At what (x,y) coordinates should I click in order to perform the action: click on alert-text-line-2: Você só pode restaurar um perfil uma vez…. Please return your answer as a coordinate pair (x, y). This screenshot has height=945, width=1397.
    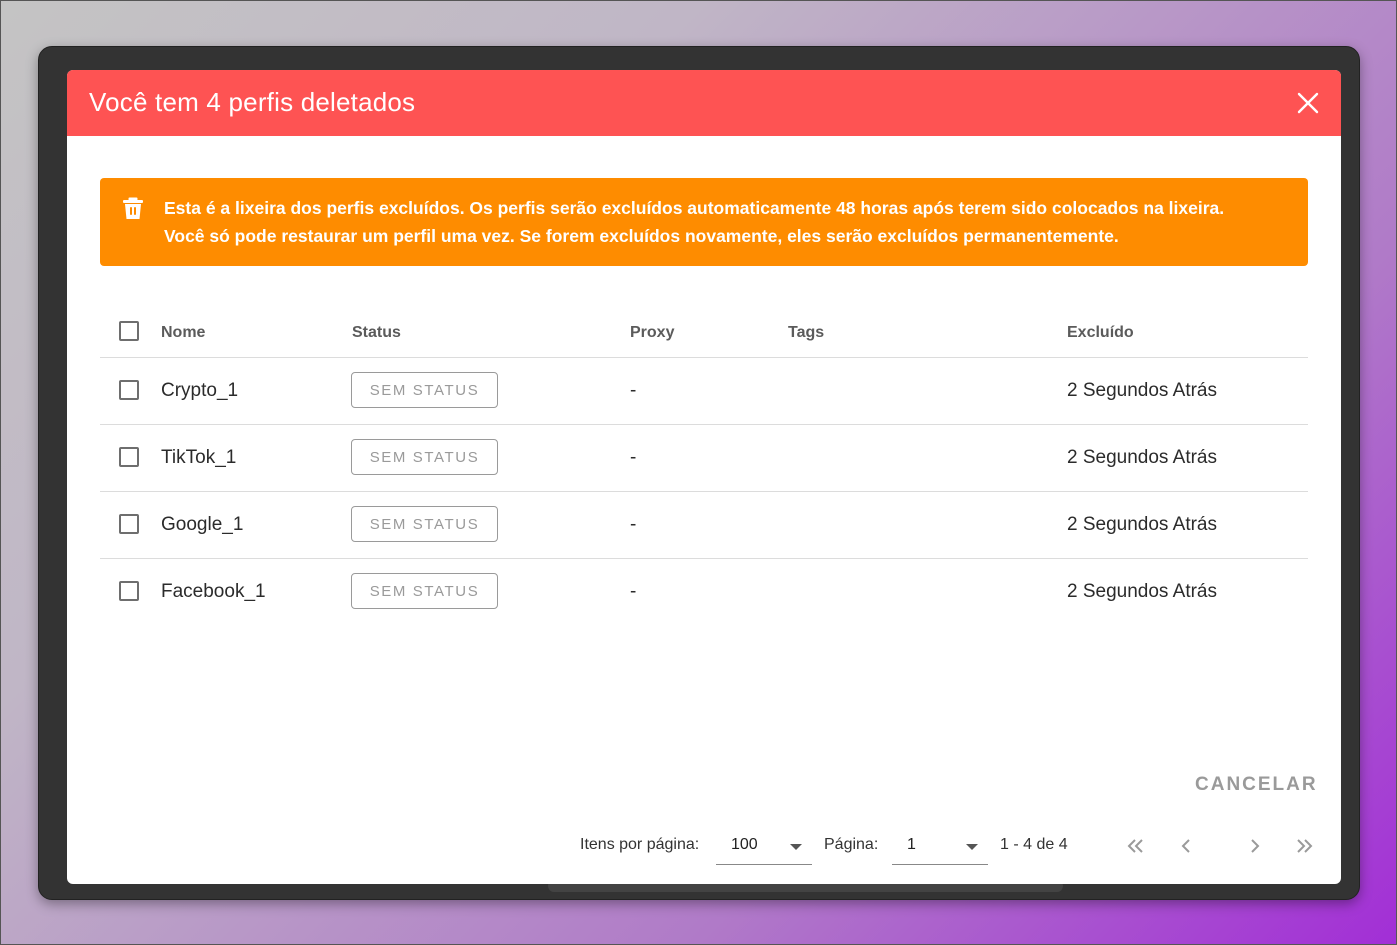
    Looking at the image, I should click on (641, 236).